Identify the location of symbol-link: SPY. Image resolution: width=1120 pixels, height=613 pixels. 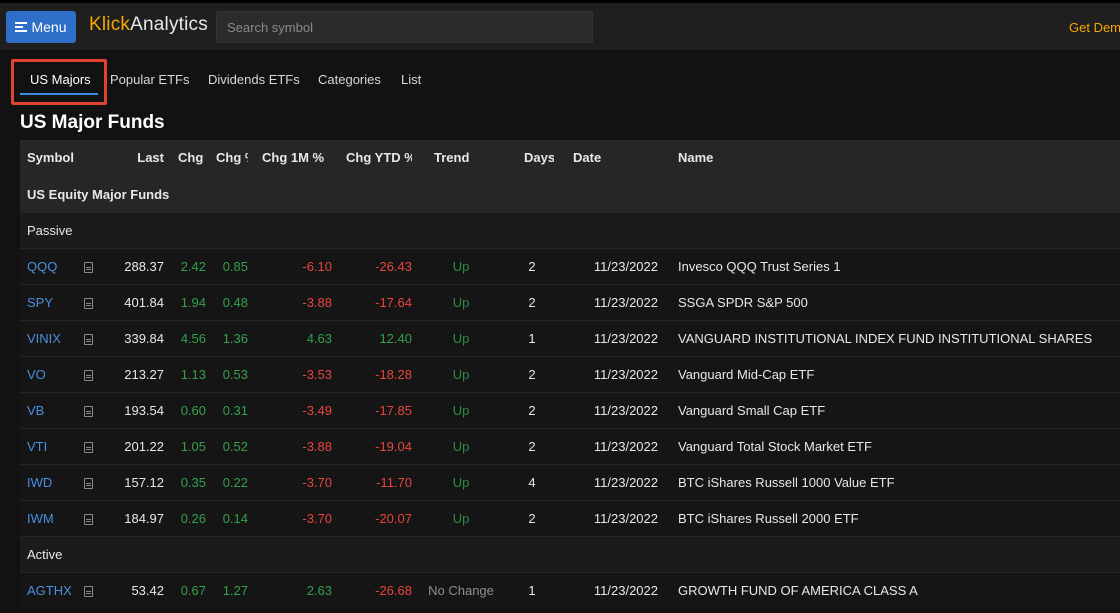
(52, 301).